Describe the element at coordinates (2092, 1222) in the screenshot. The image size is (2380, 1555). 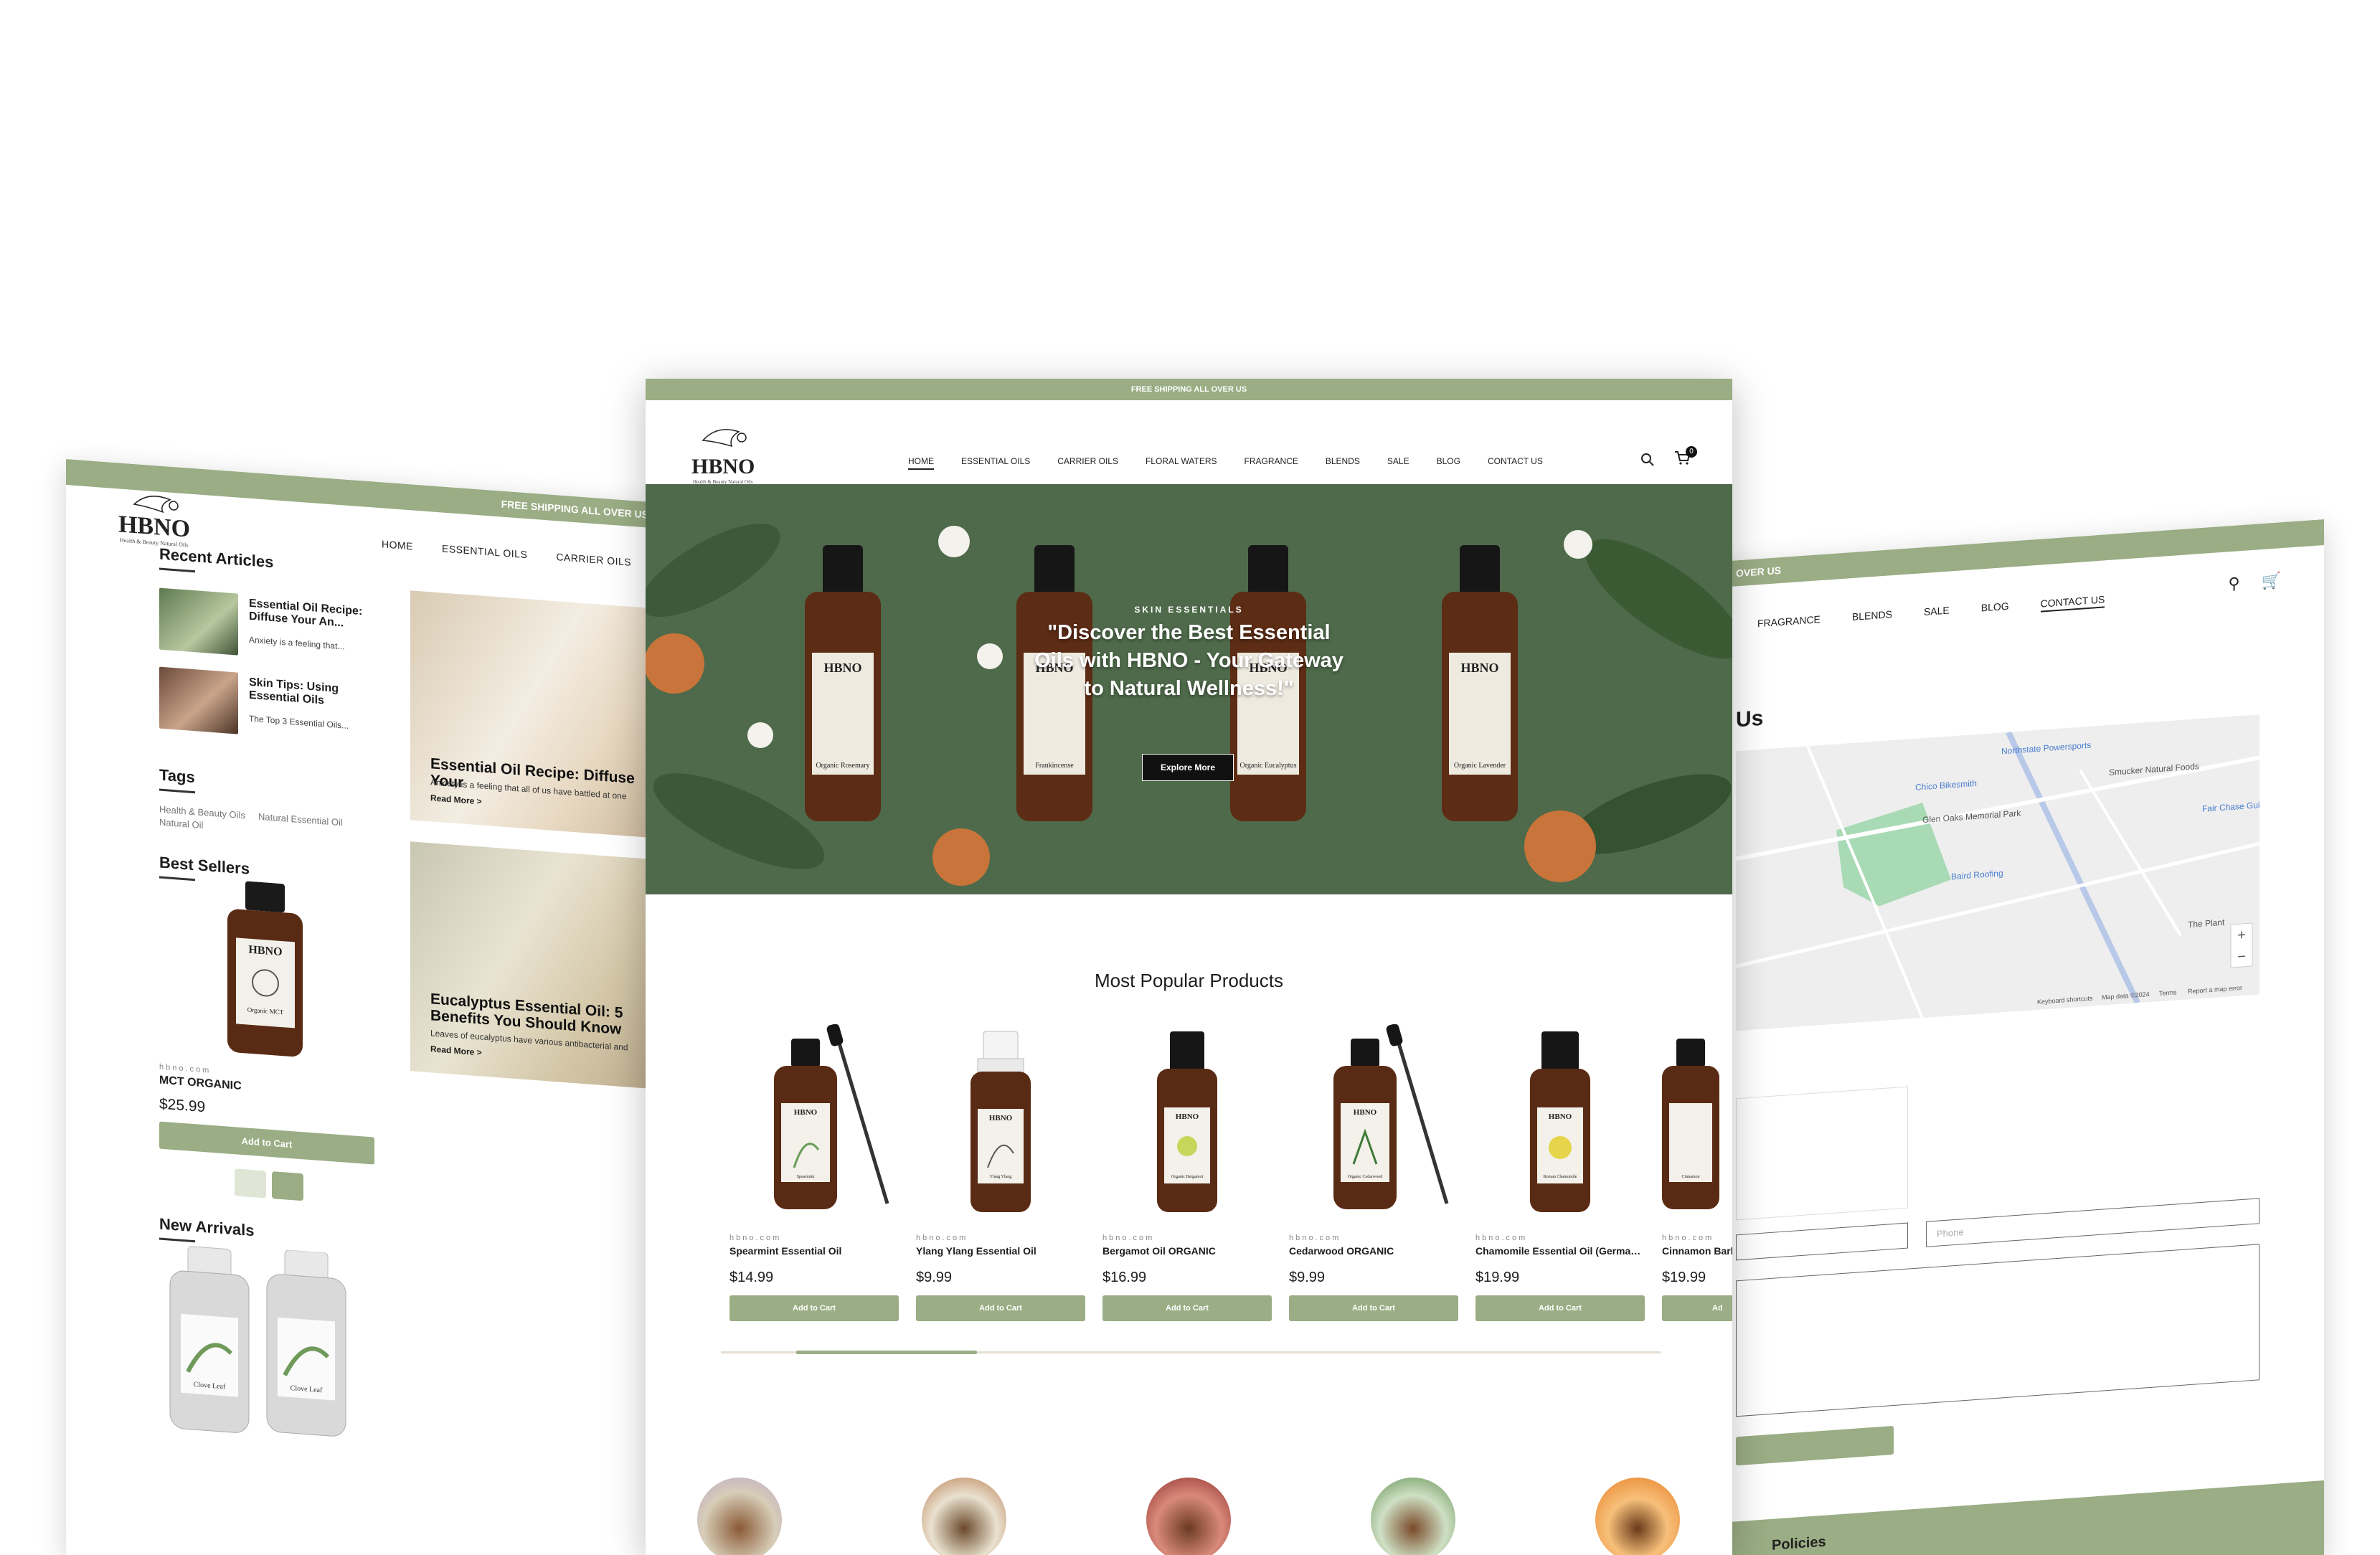
I see `phone-field: Phone` at that location.